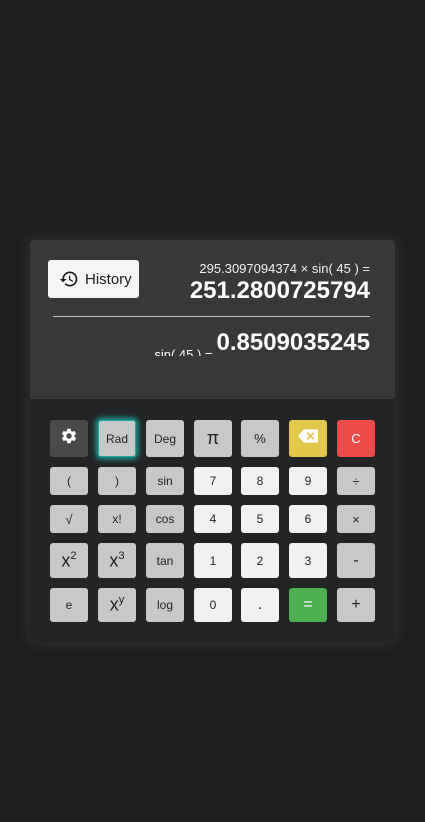 The image size is (425, 822). Describe the element at coordinates (69, 605) in the screenshot. I see `e-button: e` at that location.